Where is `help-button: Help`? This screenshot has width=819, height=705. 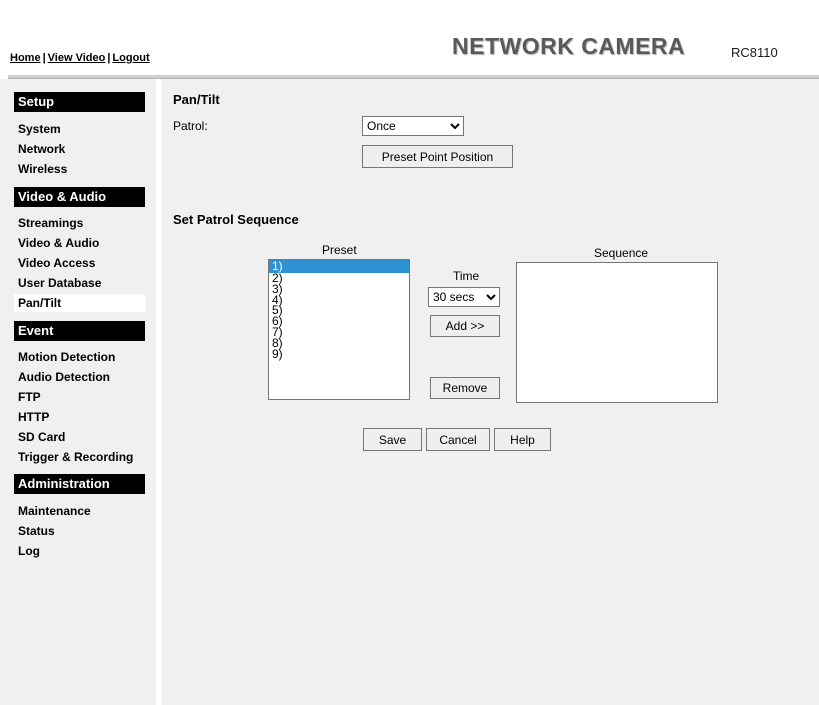 help-button: Help is located at coordinates (522, 439).